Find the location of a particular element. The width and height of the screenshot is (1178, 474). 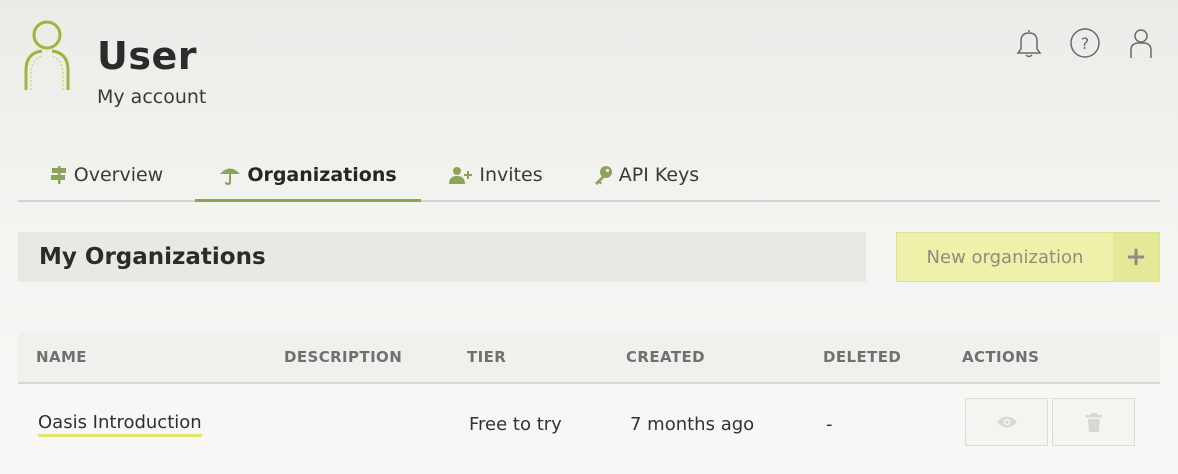

org-created-cell: 7 months ago is located at coordinates (692, 424).